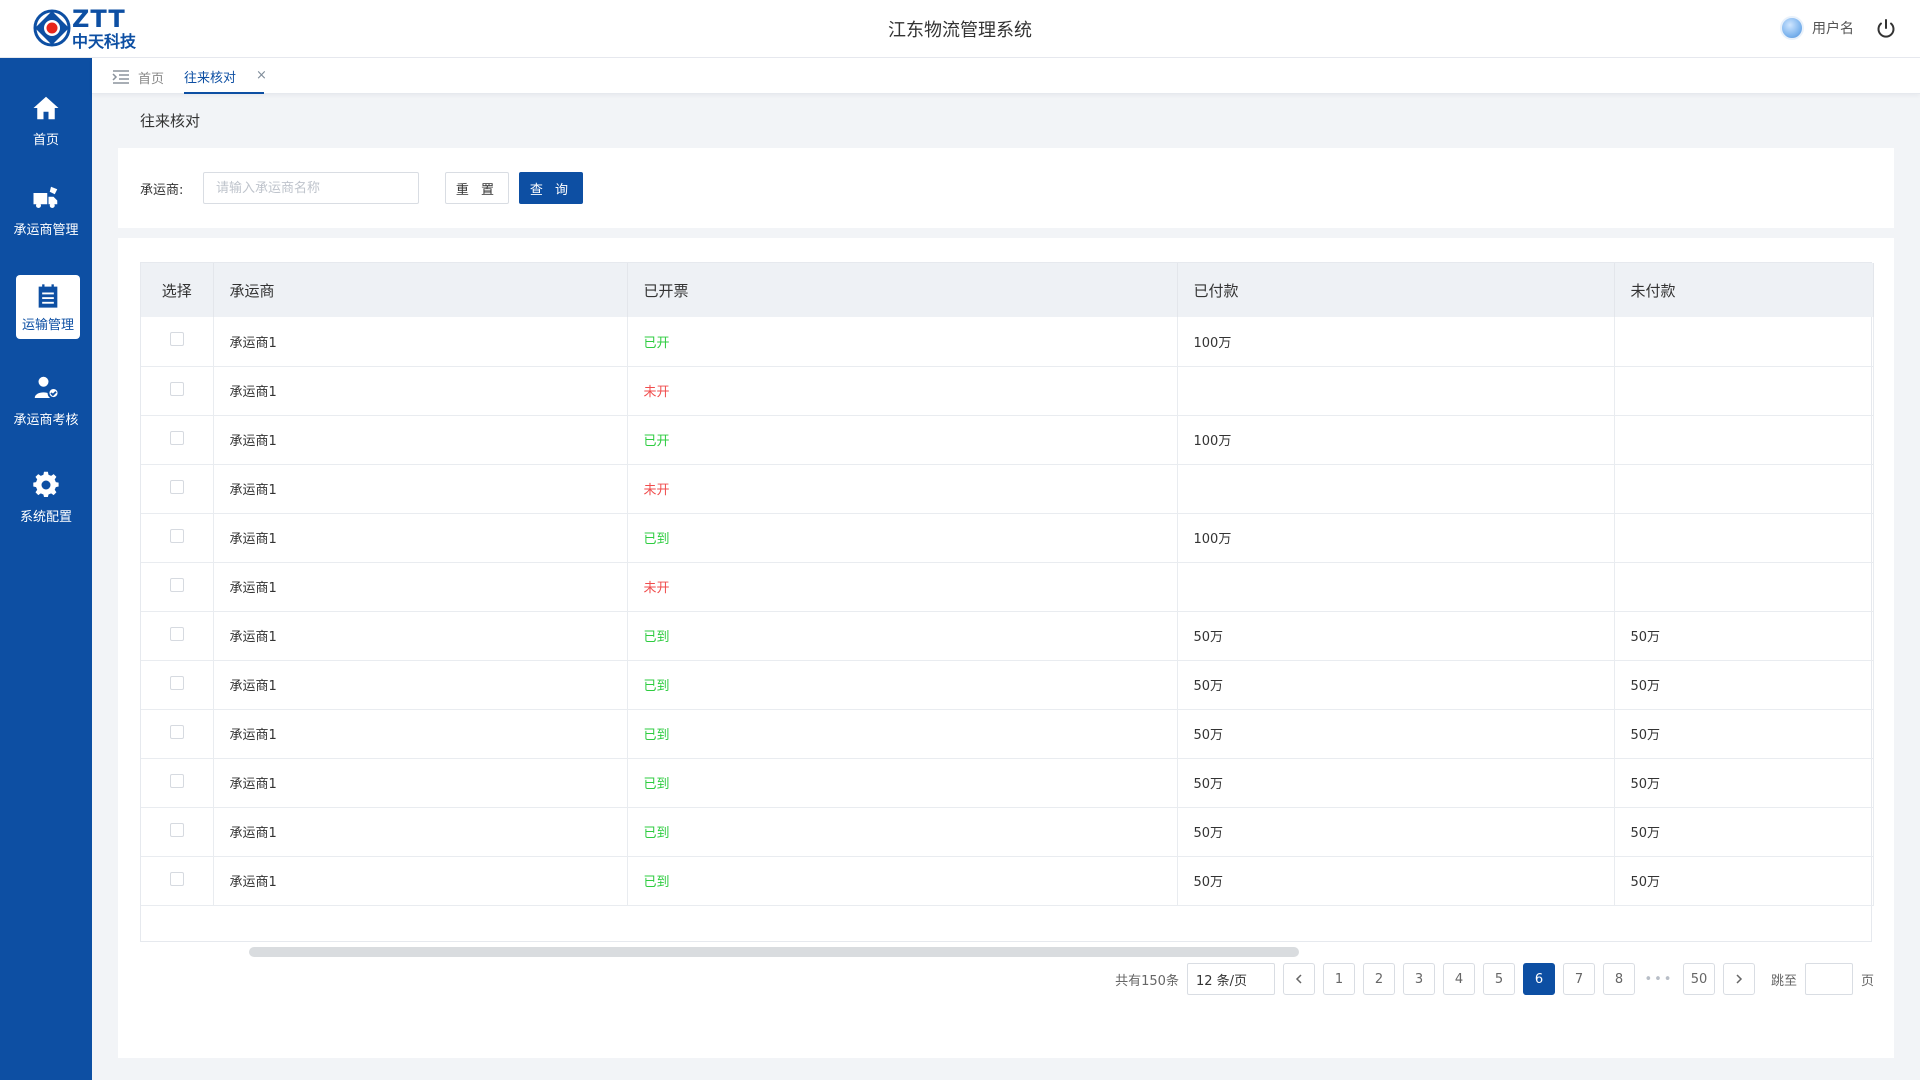  I want to click on horizontal-scrollbar, so click(774, 952).